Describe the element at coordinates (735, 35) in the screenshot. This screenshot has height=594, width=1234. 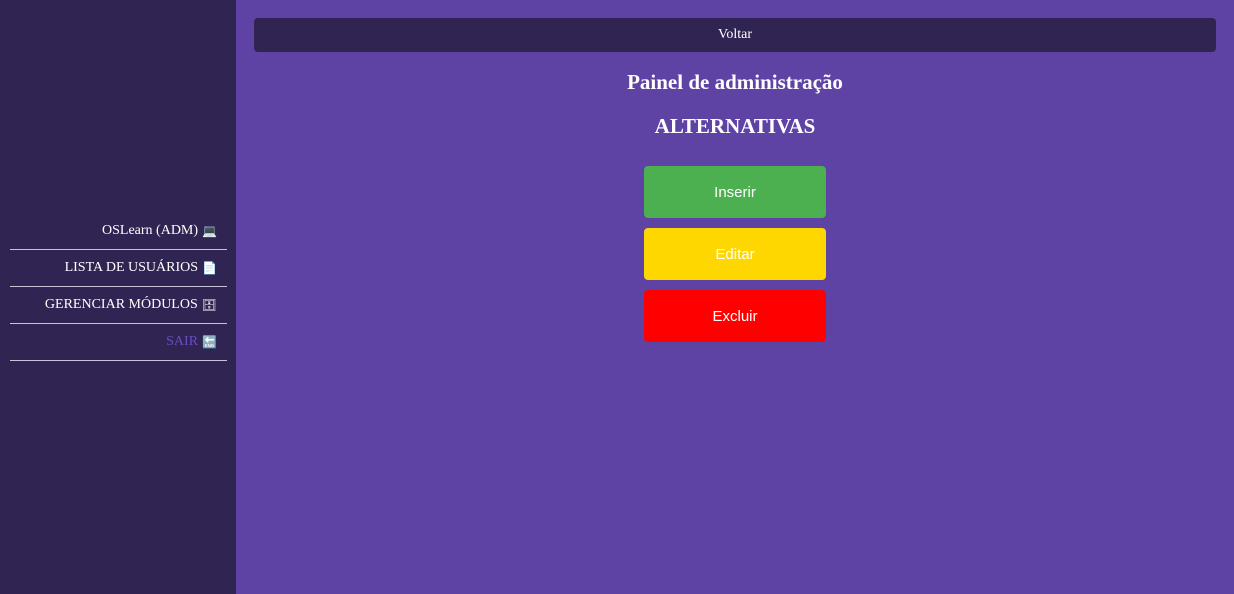
I see `back-button: Voltar` at that location.